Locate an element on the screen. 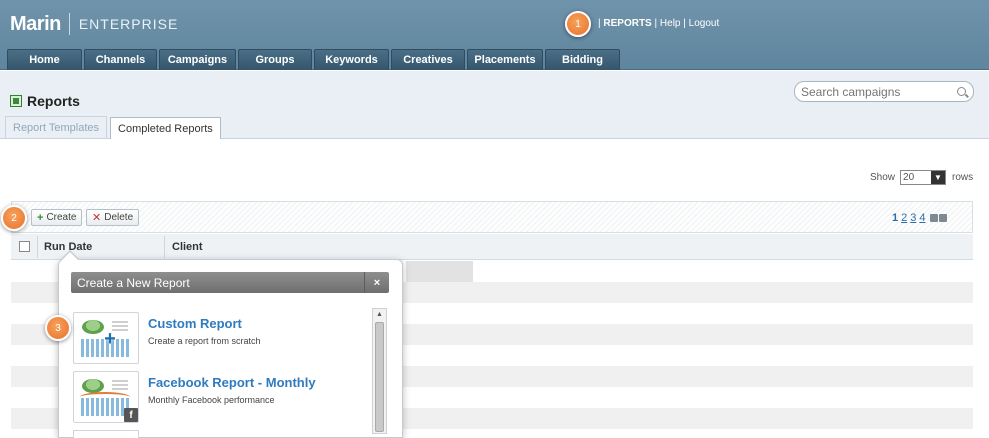 Image resolution: width=989 pixels, height=438 pixels. search-input is located at coordinates (876, 91).